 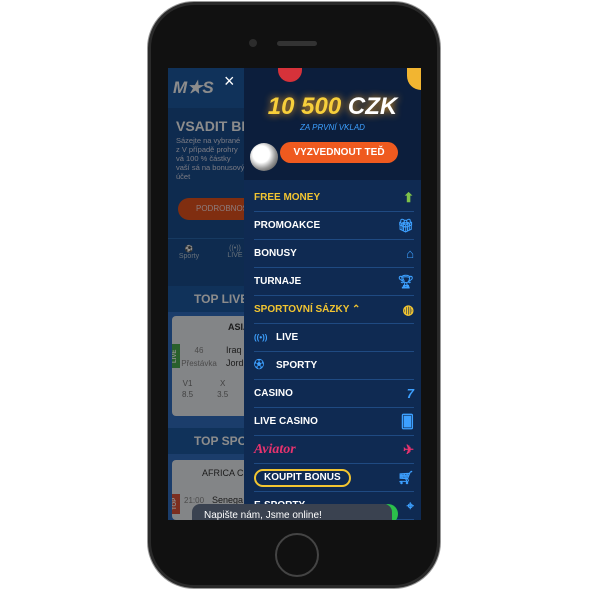 I want to click on nav-sporty: ⚽ Sporty, so click(x=189, y=252).